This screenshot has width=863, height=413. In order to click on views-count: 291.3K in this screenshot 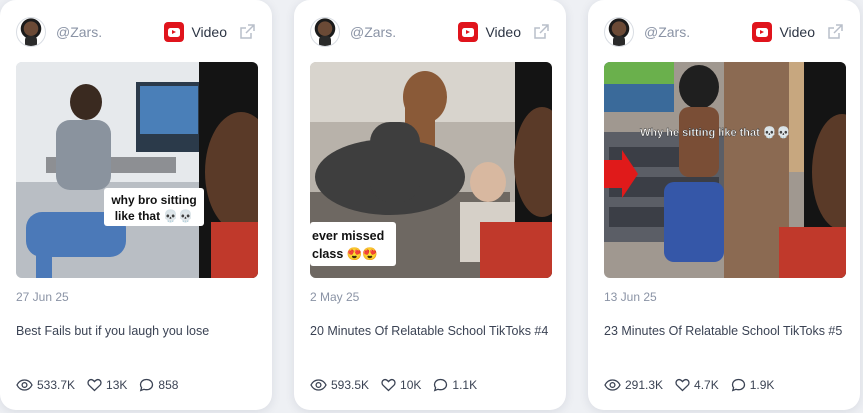, I will do `click(644, 385)`.